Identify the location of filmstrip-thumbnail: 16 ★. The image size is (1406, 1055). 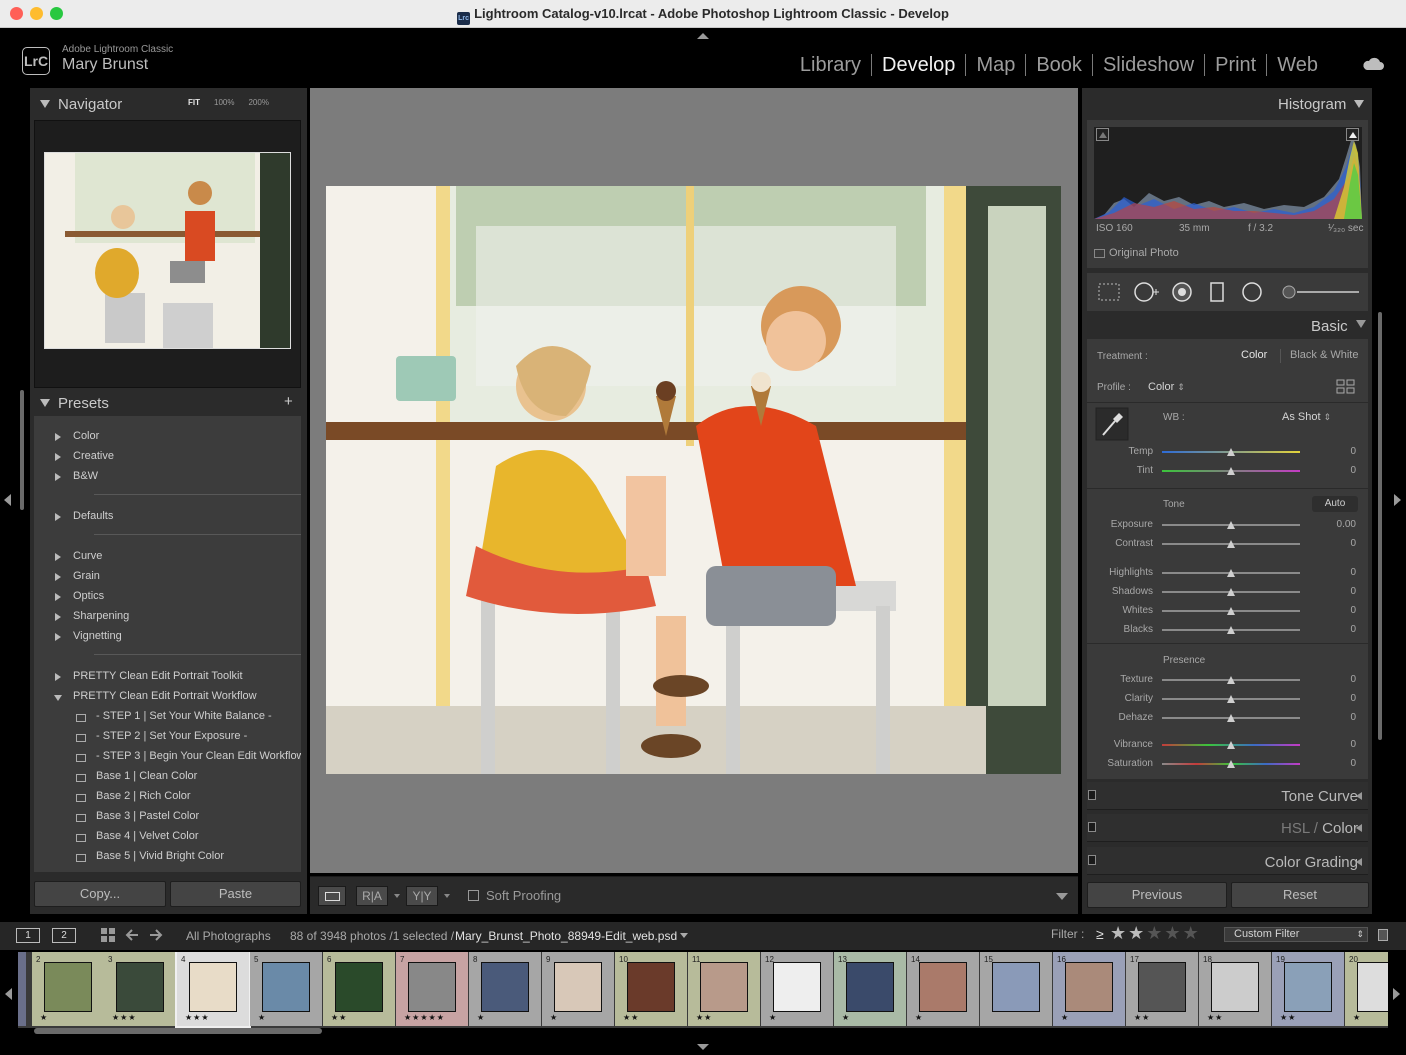
(1089, 989).